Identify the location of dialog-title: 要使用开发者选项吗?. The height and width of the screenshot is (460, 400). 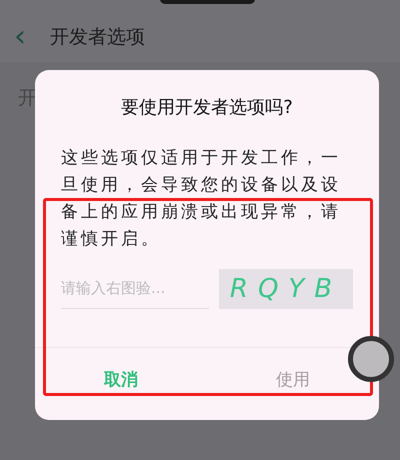
(207, 108).